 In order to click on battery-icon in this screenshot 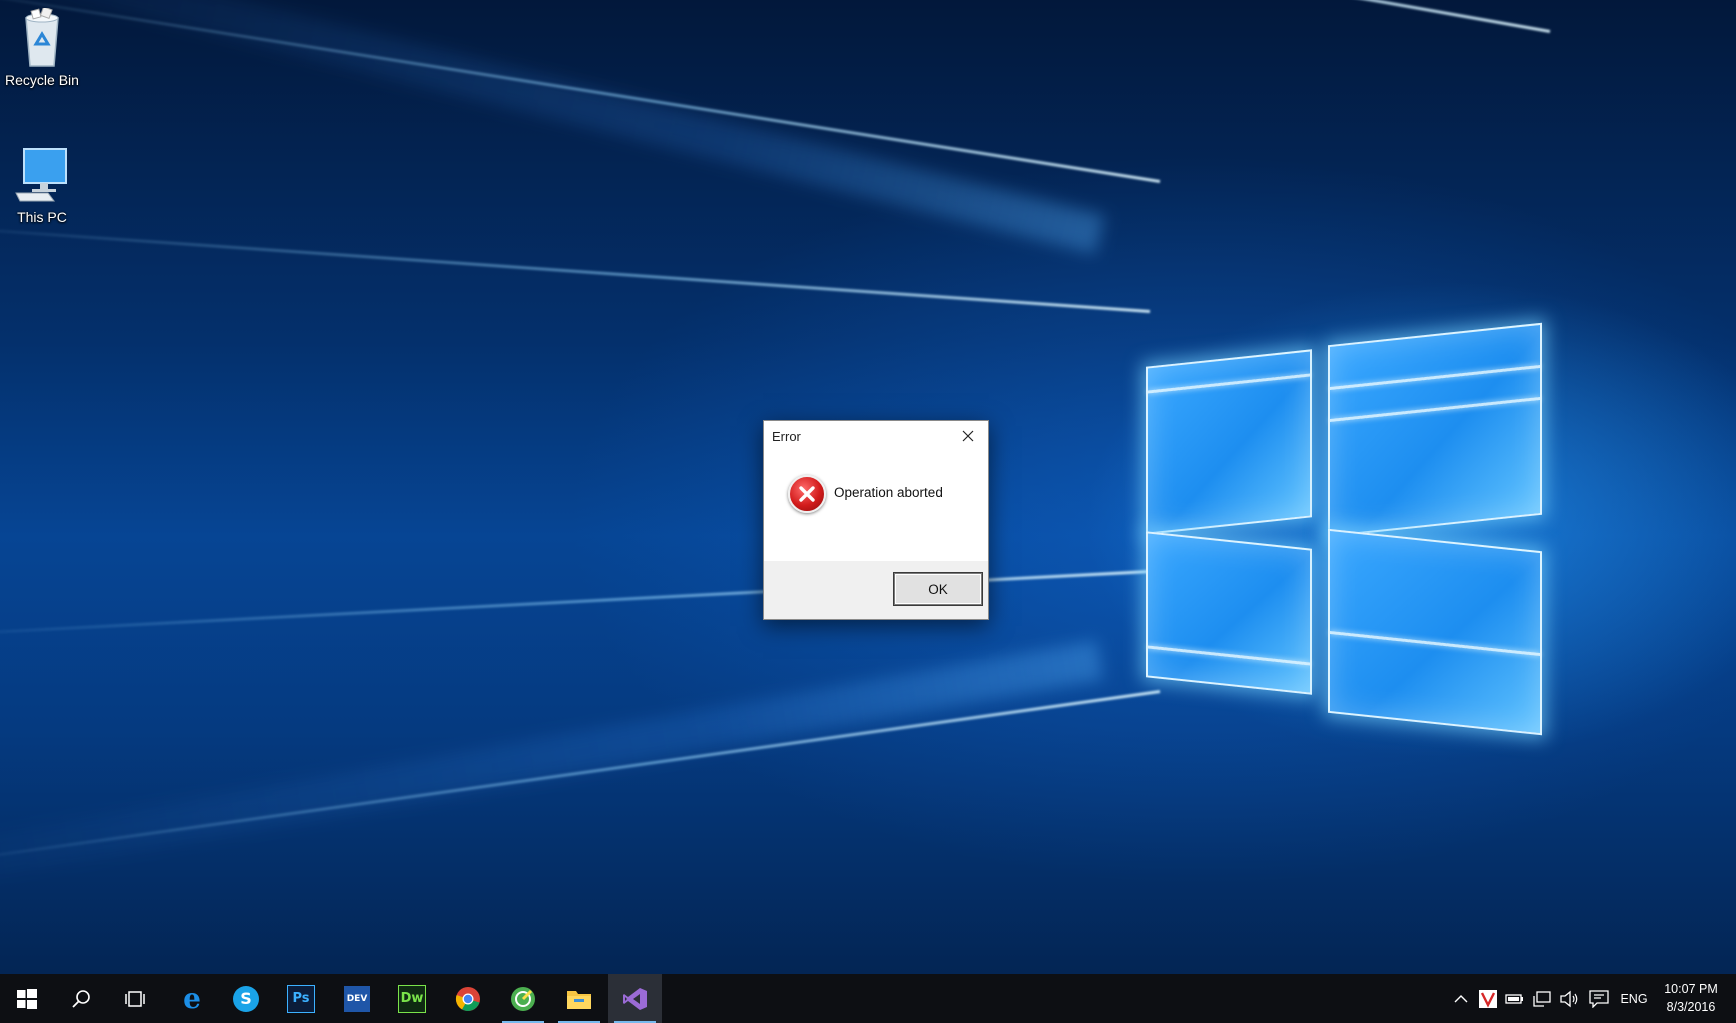, I will do `click(1514, 998)`.